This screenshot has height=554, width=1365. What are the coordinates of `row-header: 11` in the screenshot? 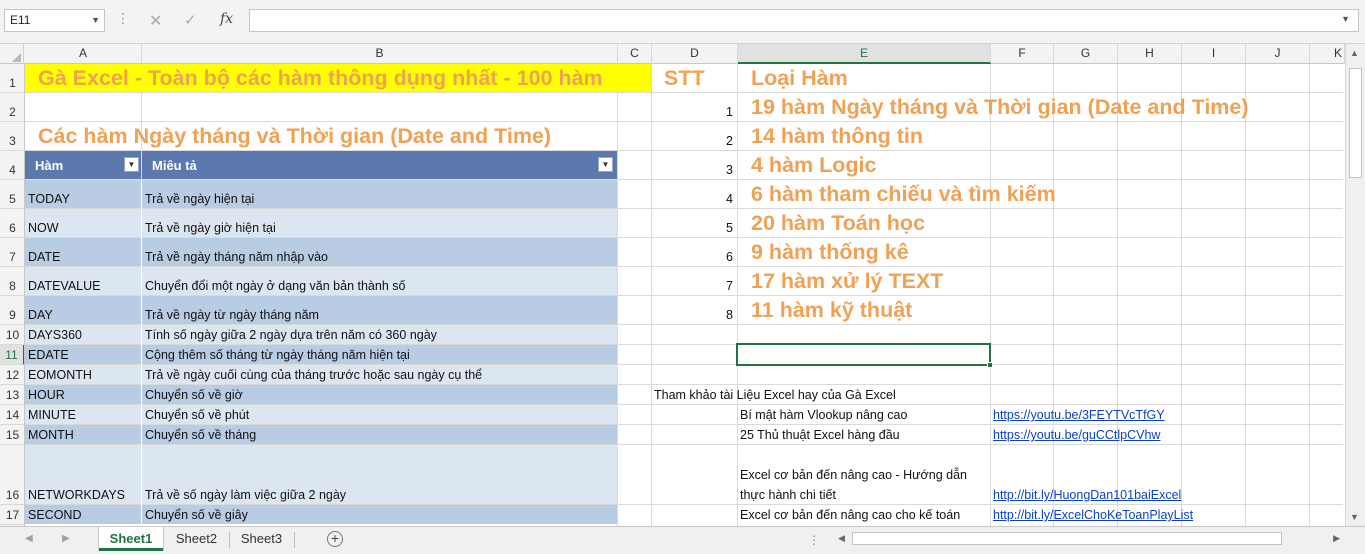 It's located at (12, 355).